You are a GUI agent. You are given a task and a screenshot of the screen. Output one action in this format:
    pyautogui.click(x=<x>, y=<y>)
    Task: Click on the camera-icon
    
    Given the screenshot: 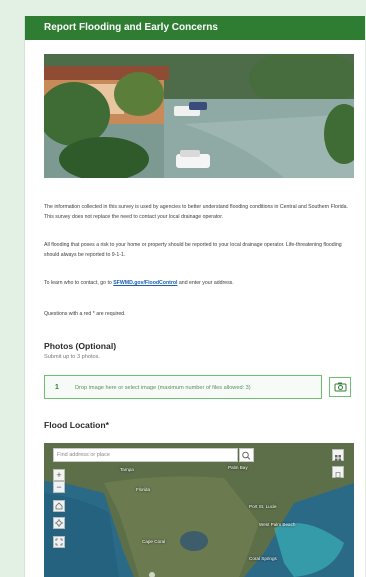 What is the action you would take?
    pyautogui.click(x=340, y=387)
    